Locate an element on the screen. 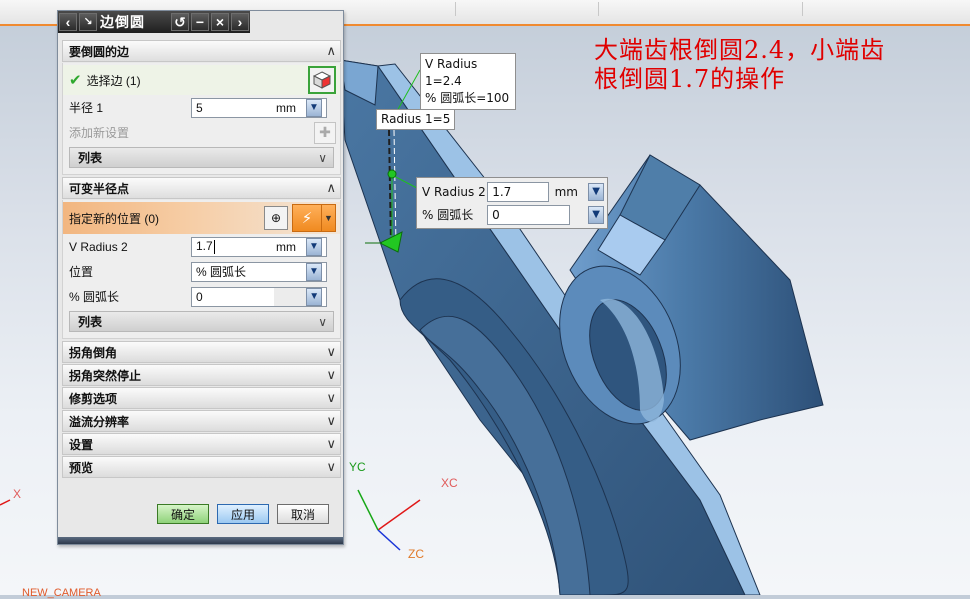 This screenshot has height=599, width=970. cube-icon is located at coordinates (322, 80).